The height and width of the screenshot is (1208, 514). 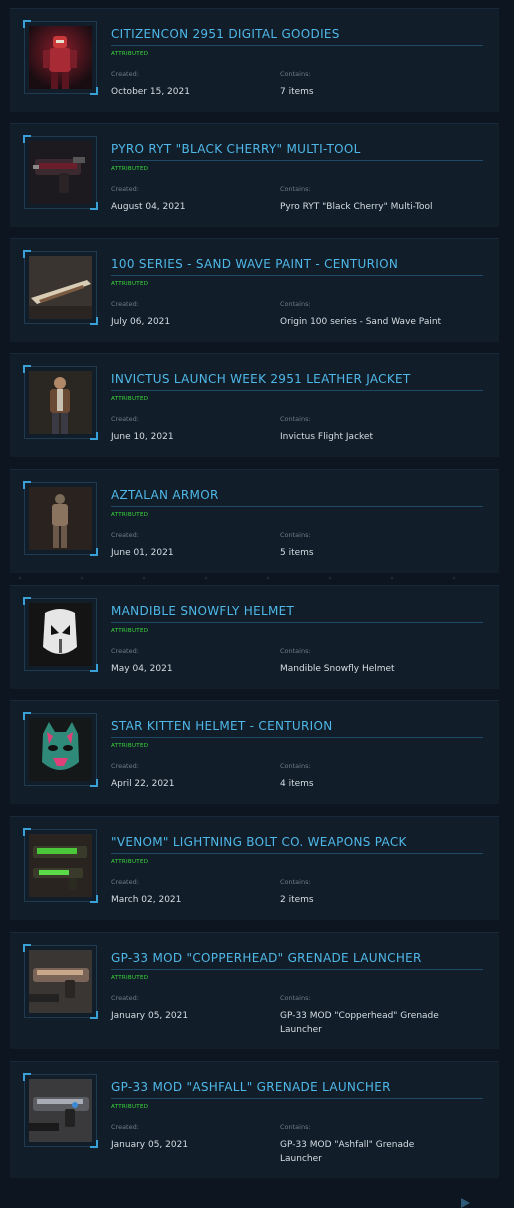 I want to click on play-arrow-icon, so click(x=465, y=1203).